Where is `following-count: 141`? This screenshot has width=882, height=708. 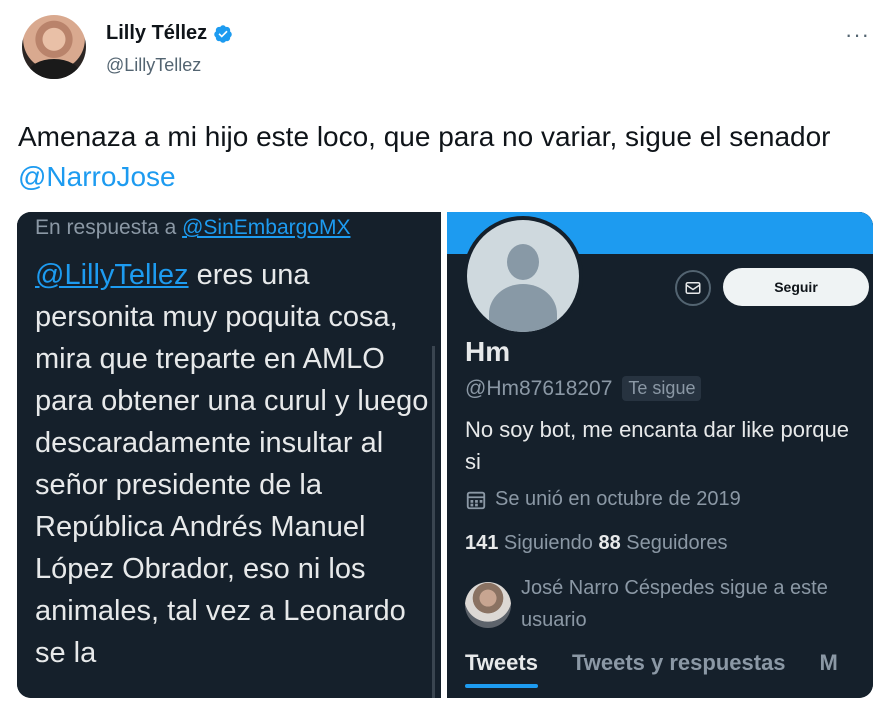 following-count: 141 is located at coordinates (482, 543).